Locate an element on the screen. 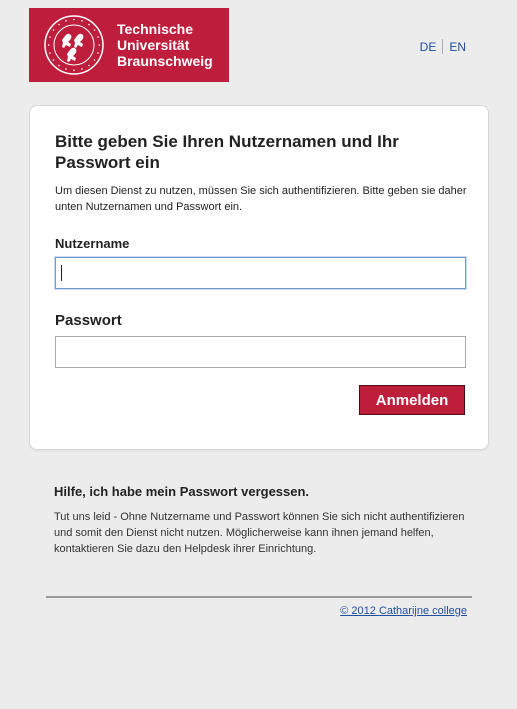 This screenshot has height=709, width=517. username-input is located at coordinates (260, 273).